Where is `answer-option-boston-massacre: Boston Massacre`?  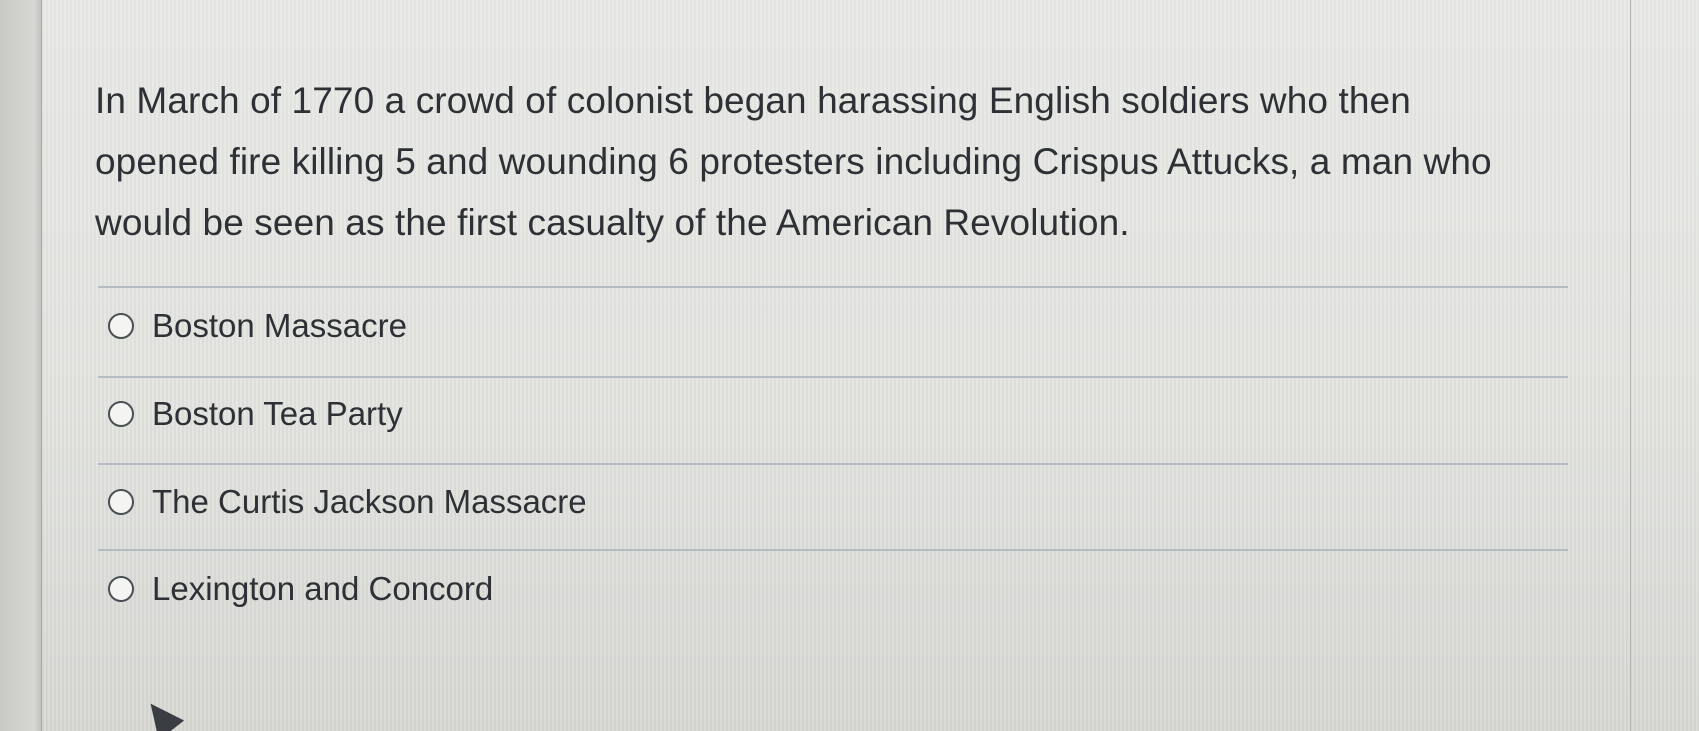
answer-option-boston-massacre: Boston Massacre is located at coordinates (257, 326).